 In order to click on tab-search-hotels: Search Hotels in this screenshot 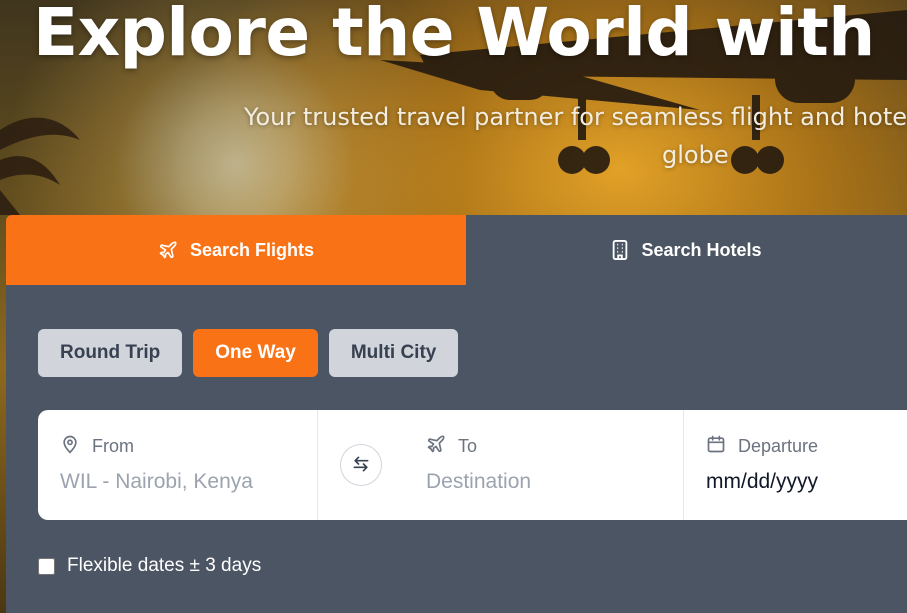, I will do `click(686, 250)`.